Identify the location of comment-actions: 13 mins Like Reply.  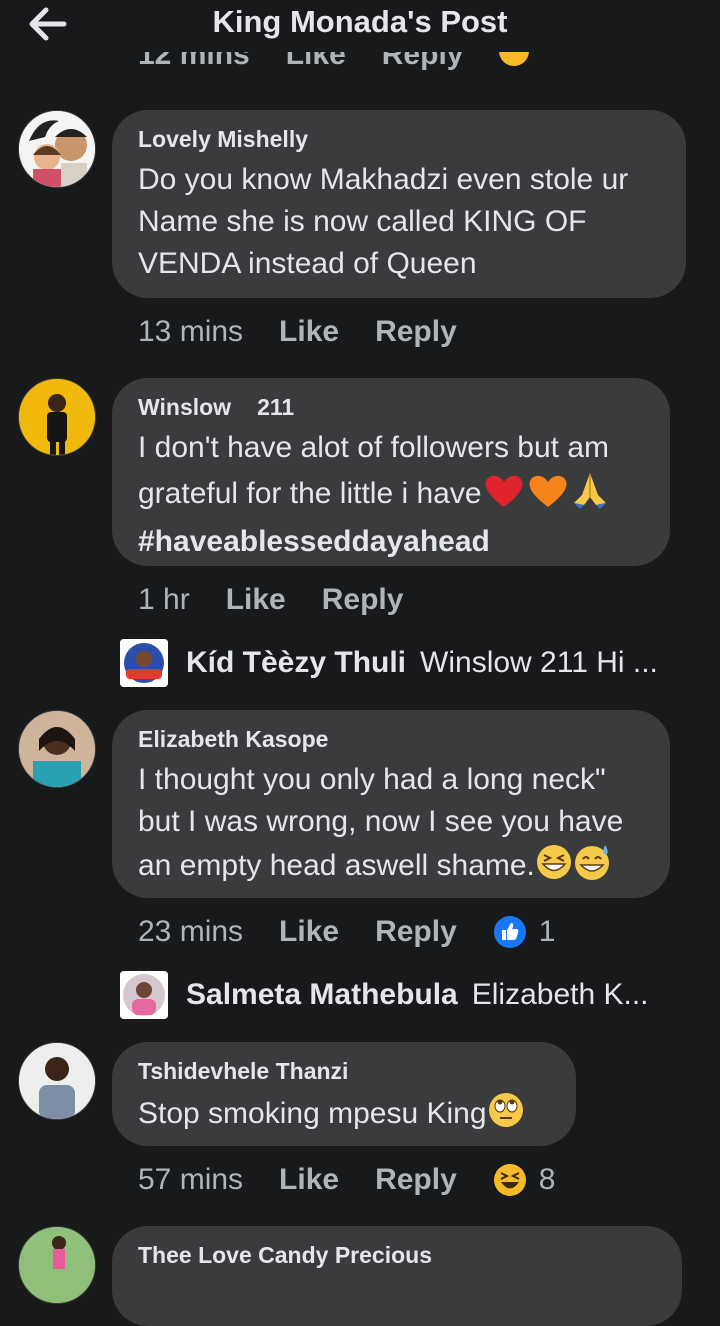
(315, 332).